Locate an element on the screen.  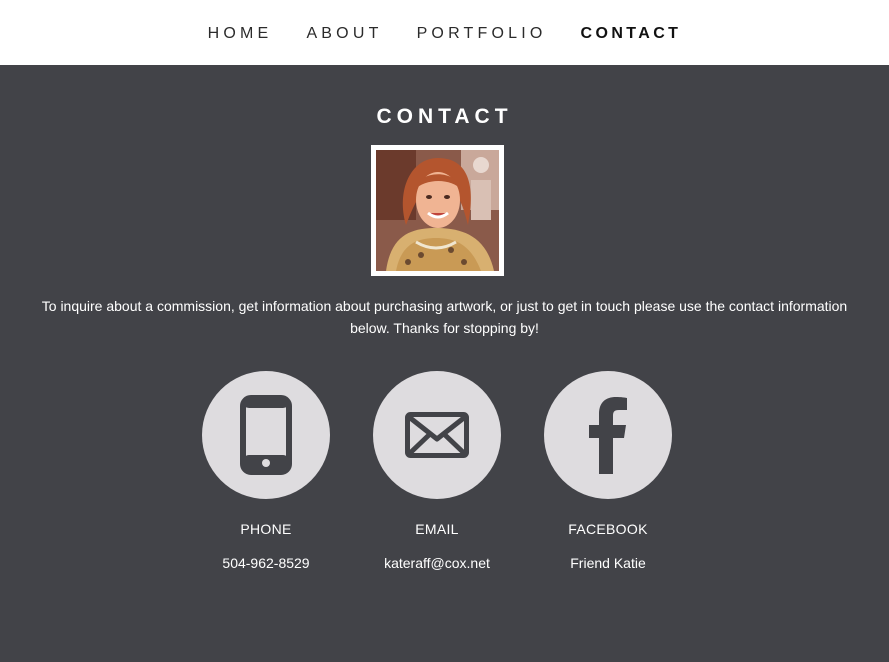
top-navigation: HOME ABOUT PORTFOLIO CONTACT is located at coordinates (444, 32).